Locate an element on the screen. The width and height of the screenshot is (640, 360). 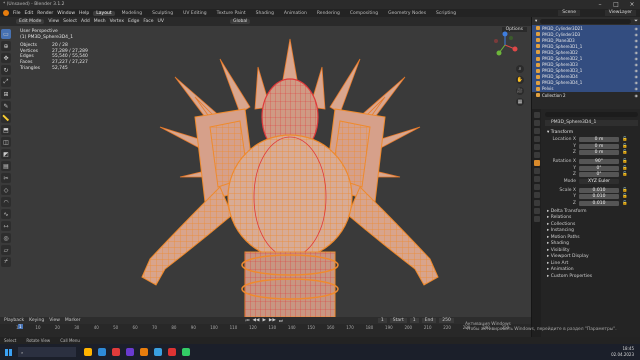
pan-hand-icon: ✋ is located at coordinates (520, 80).